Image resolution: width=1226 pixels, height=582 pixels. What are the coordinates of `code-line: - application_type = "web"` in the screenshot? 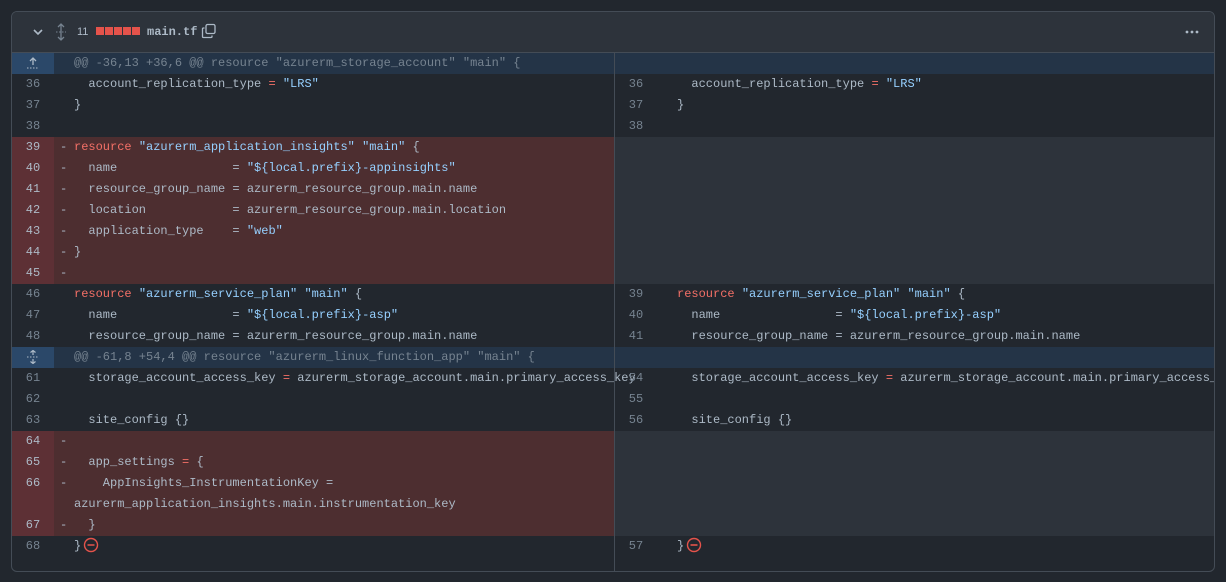 It's located at (171, 231).